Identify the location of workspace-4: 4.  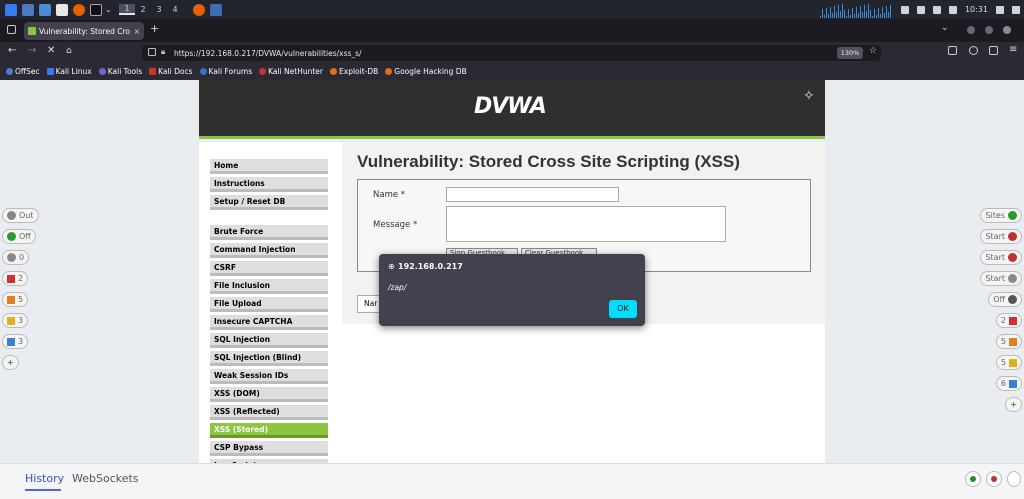
(175, 9).